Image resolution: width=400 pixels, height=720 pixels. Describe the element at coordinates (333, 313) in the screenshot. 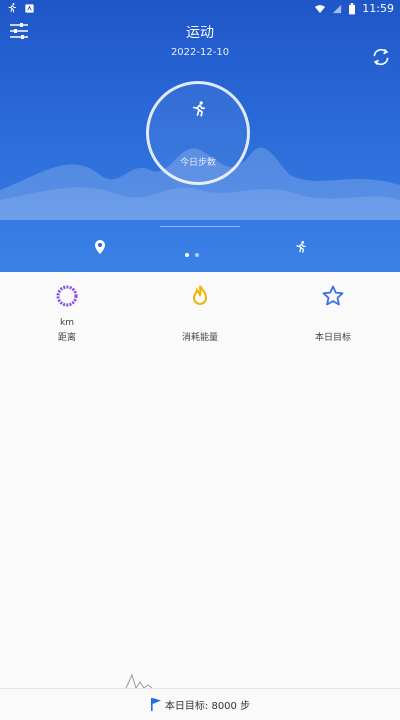

I see `daily-goal-stat: 本日目标` at that location.